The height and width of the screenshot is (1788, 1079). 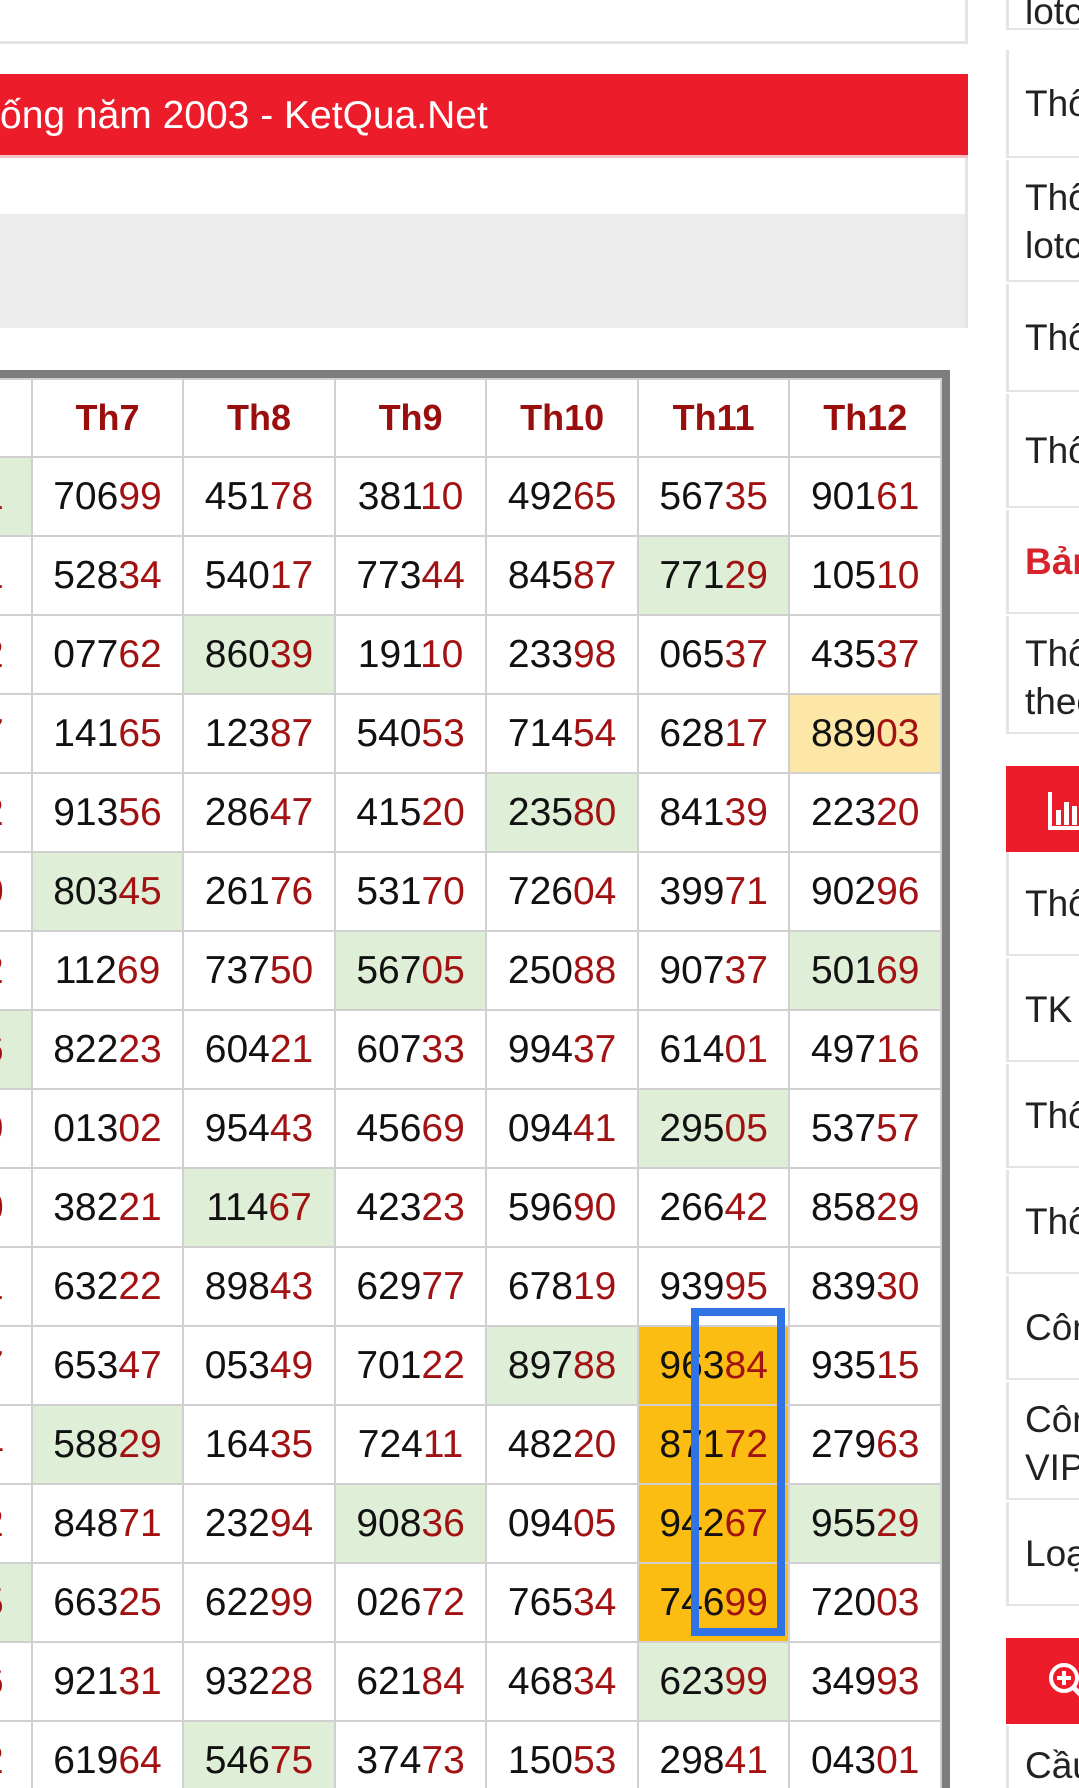 What do you see at coordinates (410, 1207) in the screenshot?
I see `table-cell: 42323` at bounding box center [410, 1207].